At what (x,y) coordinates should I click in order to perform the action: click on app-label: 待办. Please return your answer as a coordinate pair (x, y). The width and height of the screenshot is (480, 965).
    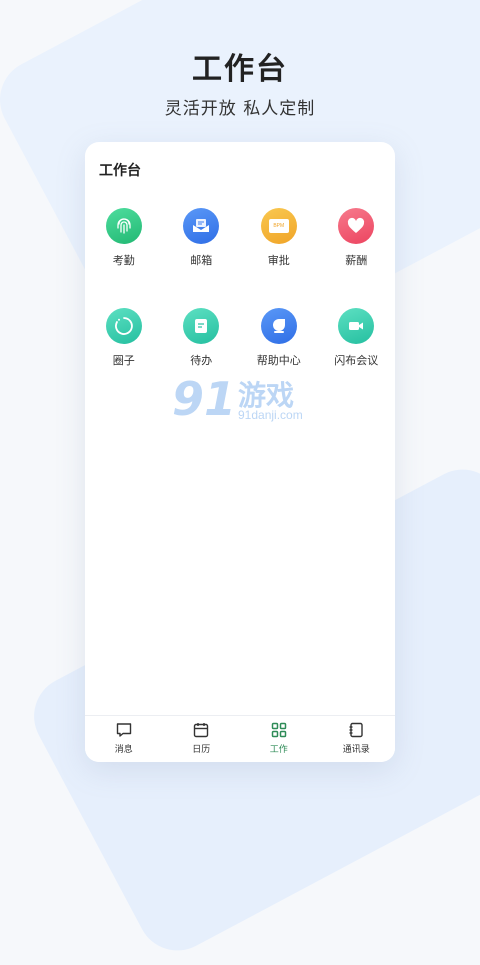
    Looking at the image, I should click on (201, 360).